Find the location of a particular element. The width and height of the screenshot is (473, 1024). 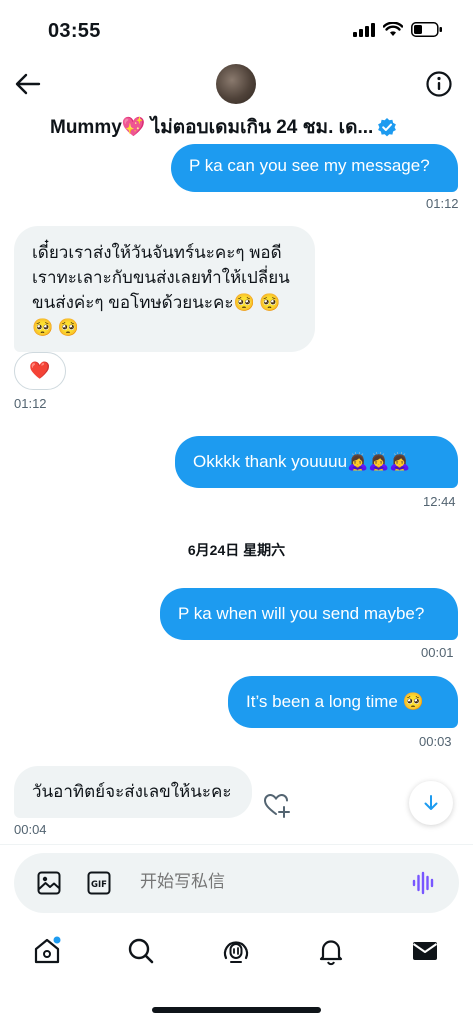

message-bubble-outgoing: P ka can you see my message? is located at coordinates (314, 168).